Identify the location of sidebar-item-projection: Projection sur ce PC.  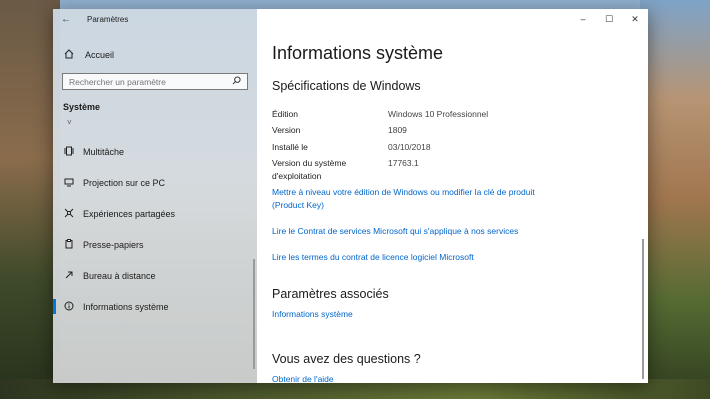
(155, 182).